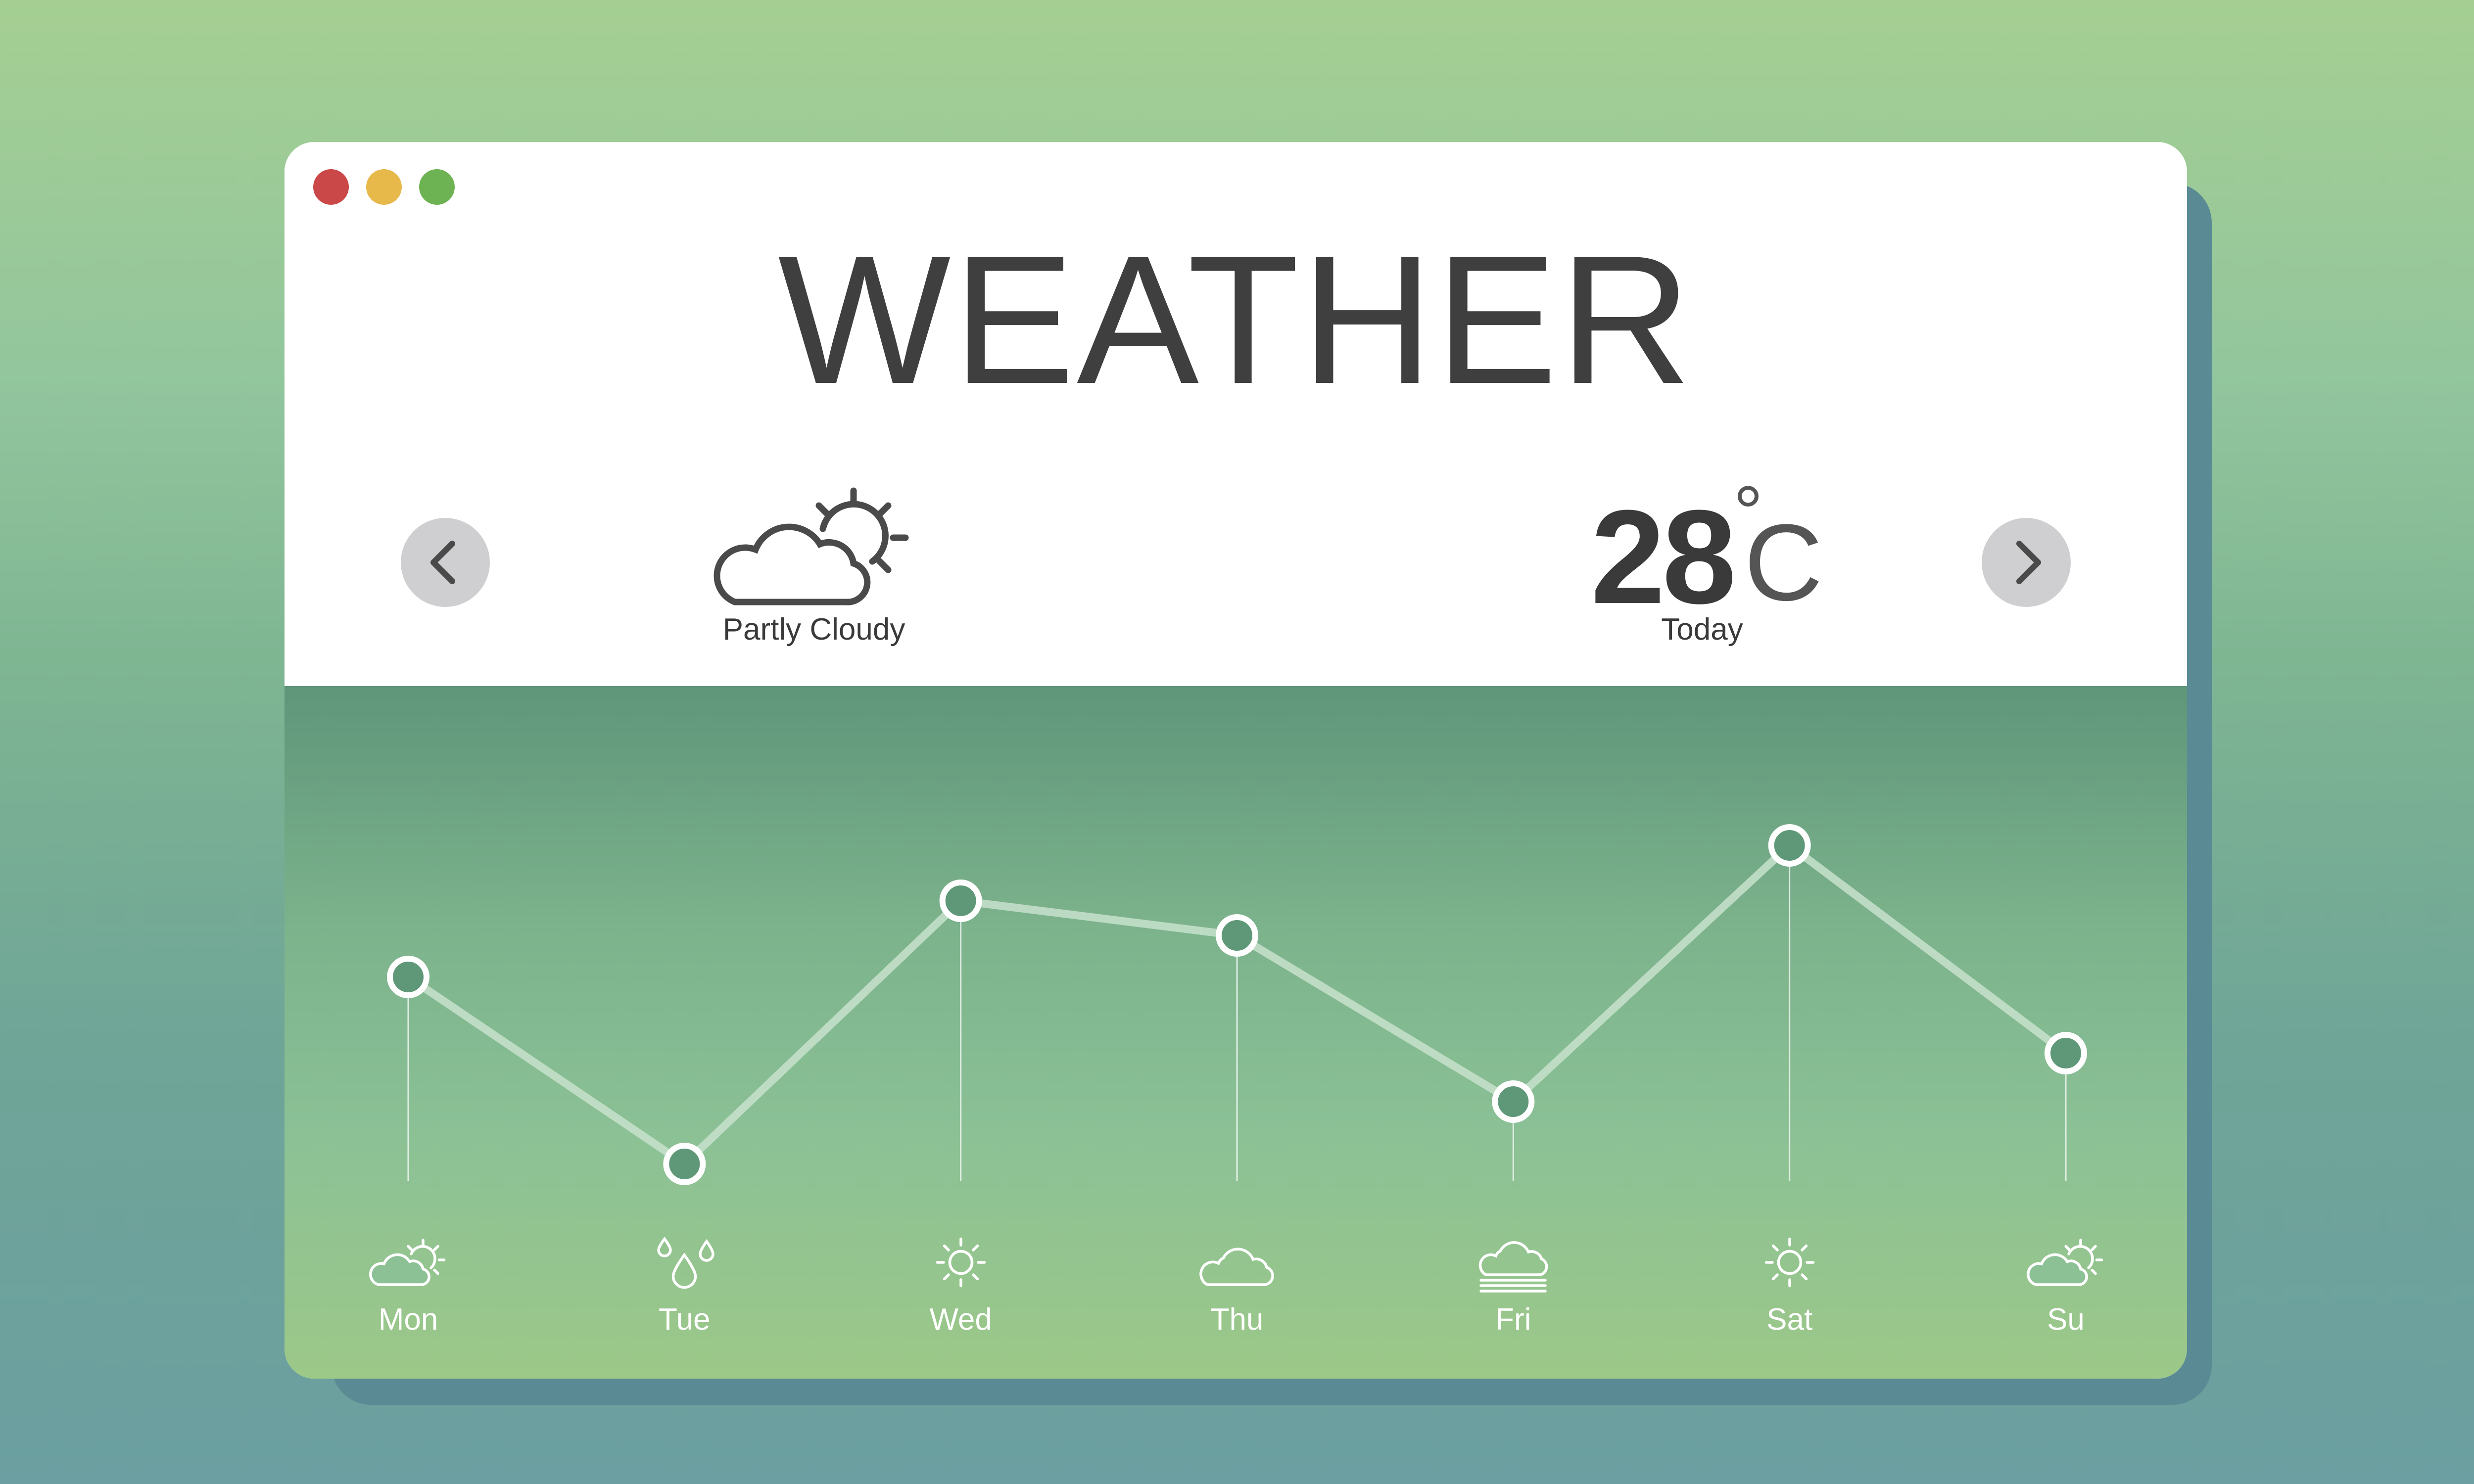  Describe the element at coordinates (2066, 1319) in the screenshot. I see `day-label-su: Su` at that location.